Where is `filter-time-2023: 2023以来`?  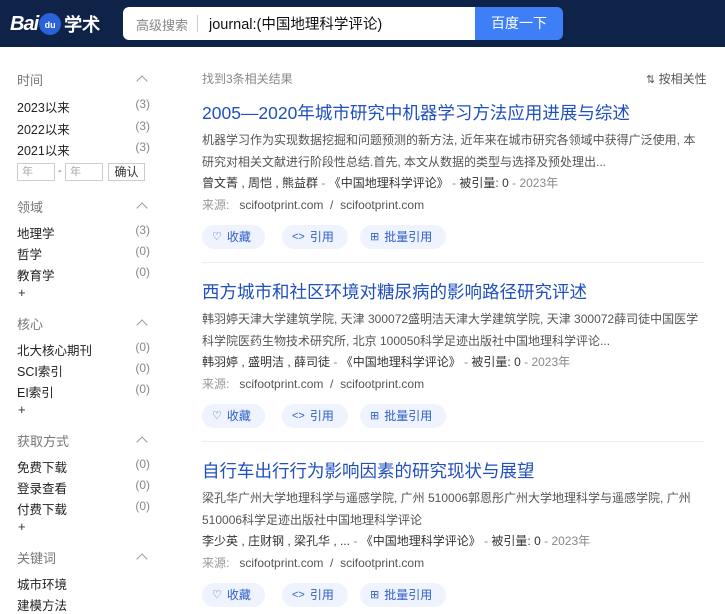 filter-time-2023: 2023以来 is located at coordinates (43, 106).